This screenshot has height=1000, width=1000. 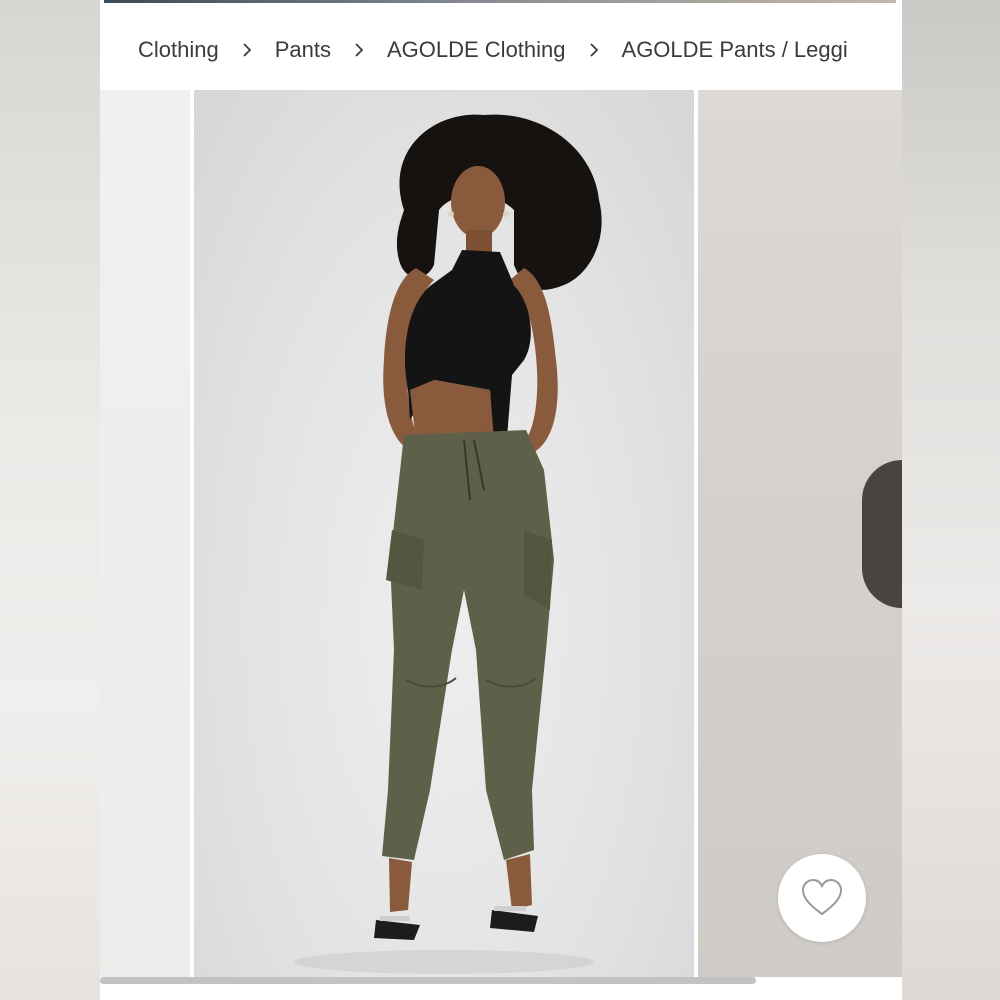 I want to click on breadcrumb-item-clothing: Clothing, so click(x=178, y=50).